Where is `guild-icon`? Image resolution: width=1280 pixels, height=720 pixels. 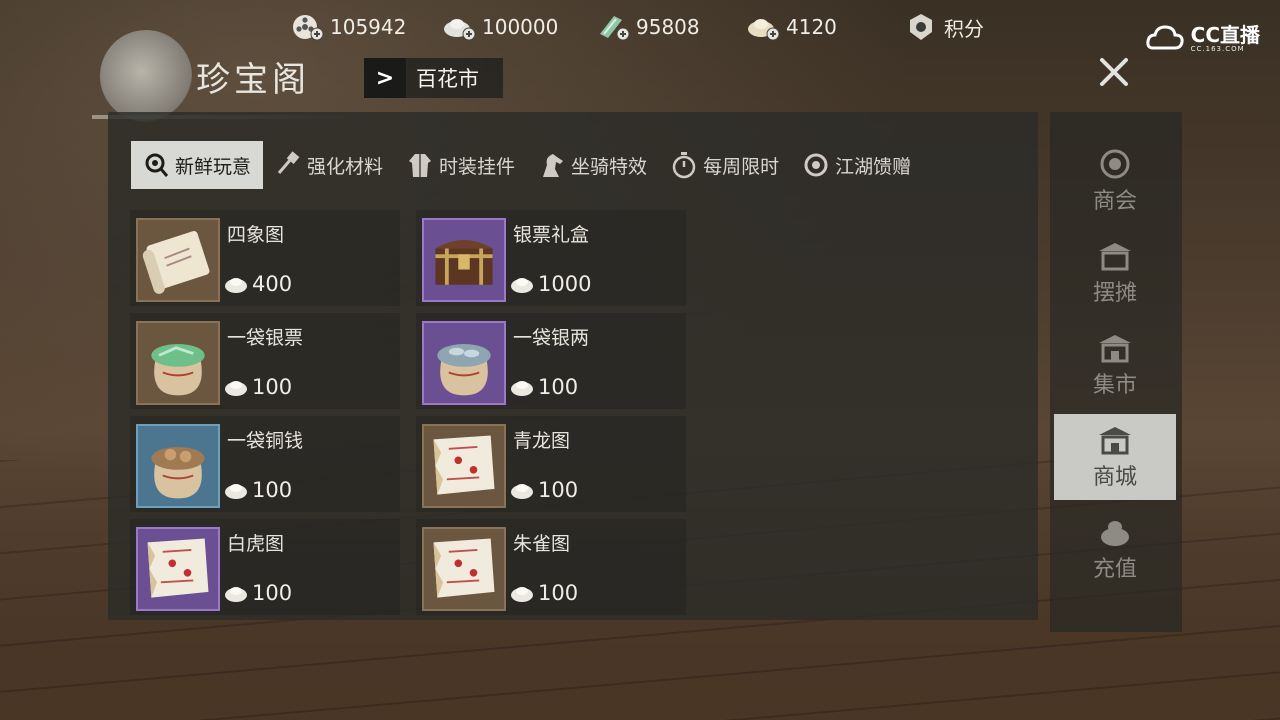 guild-icon is located at coordinates (1115, 164).